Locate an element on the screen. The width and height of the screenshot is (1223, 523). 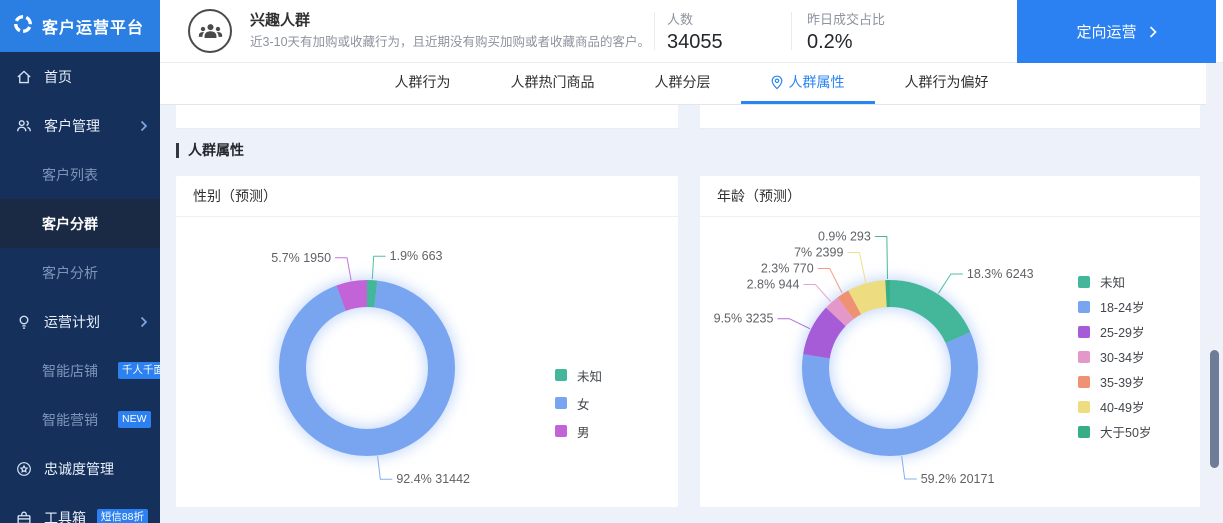
toolbox-badge: 短信88折 is located at coordinates (122, 516).